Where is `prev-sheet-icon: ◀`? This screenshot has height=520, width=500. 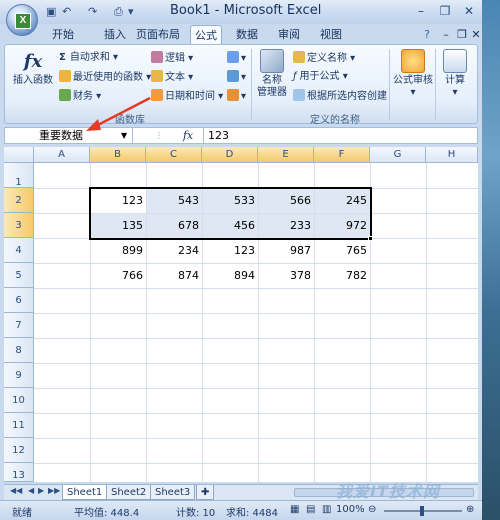
prev-sheet-icon: ◀ is located at coordinates (31, 490).